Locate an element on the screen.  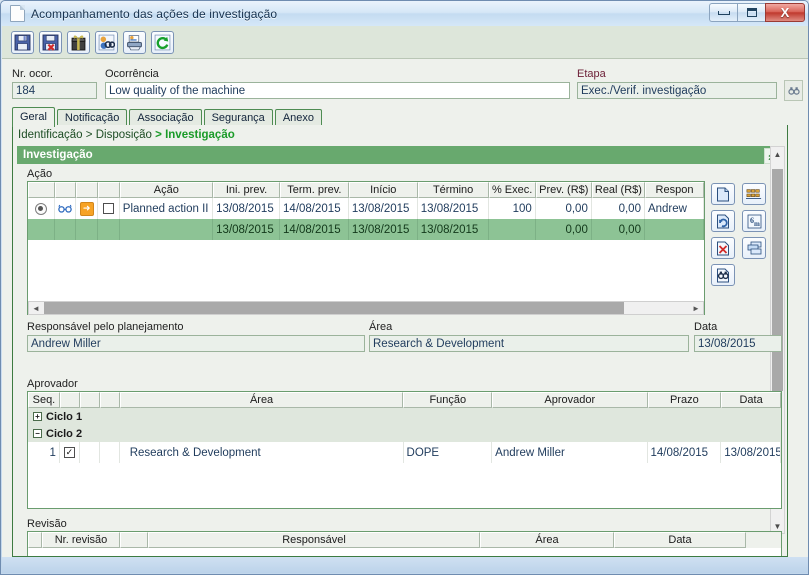
orange-arrow-icon: ➜ is located at coordinates (86, 208).